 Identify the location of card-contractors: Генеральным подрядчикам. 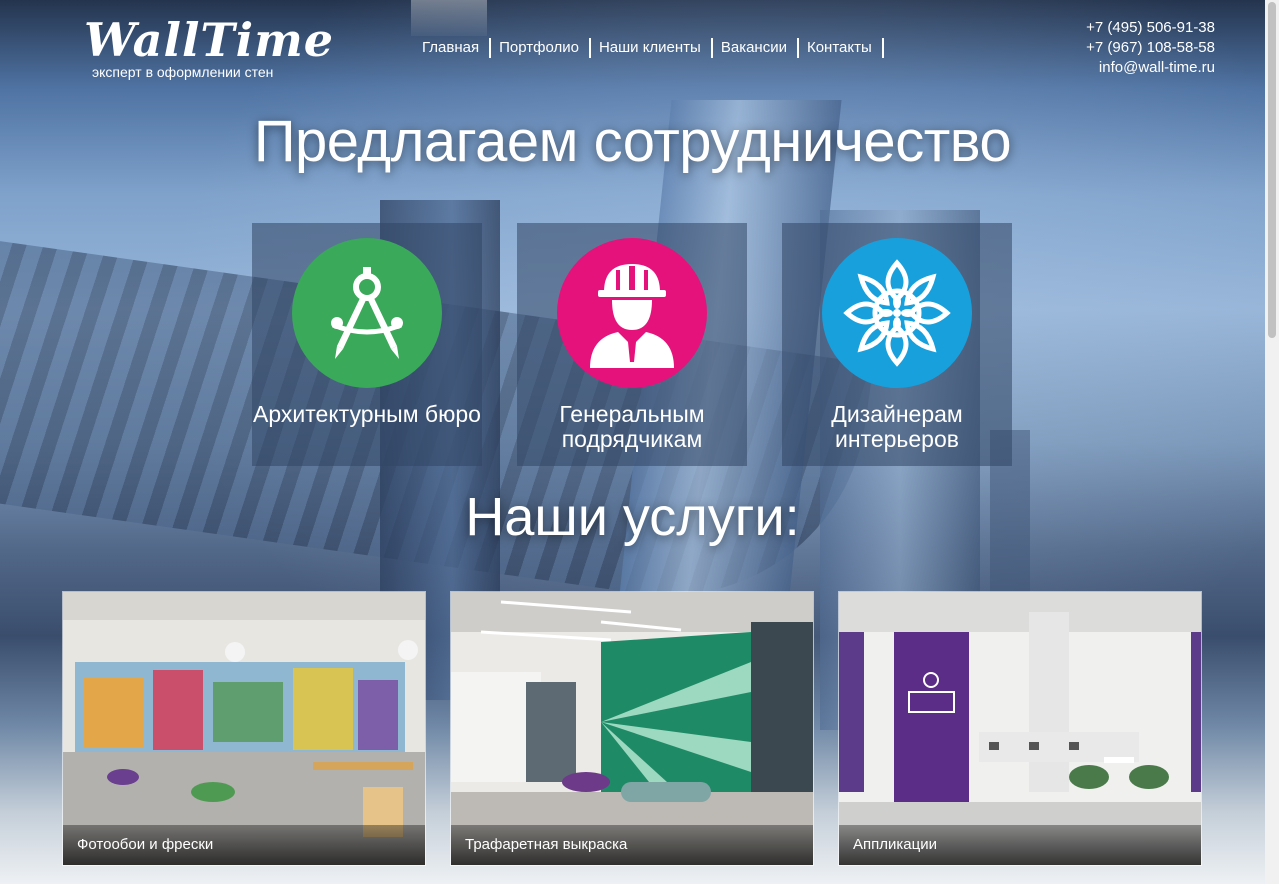
(632, 344).